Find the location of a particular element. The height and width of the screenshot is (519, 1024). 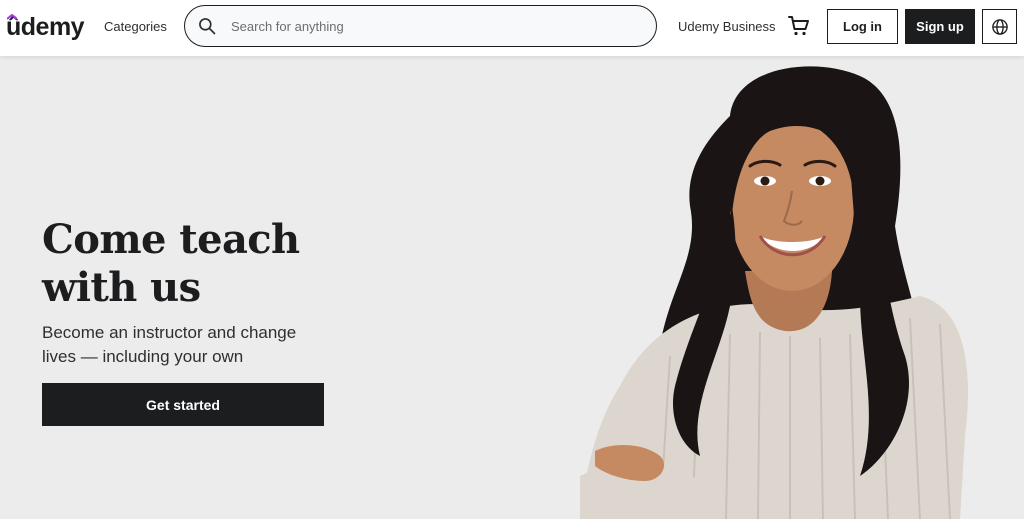

hero-title: Come teach with us is located at coordinates (171, 263).